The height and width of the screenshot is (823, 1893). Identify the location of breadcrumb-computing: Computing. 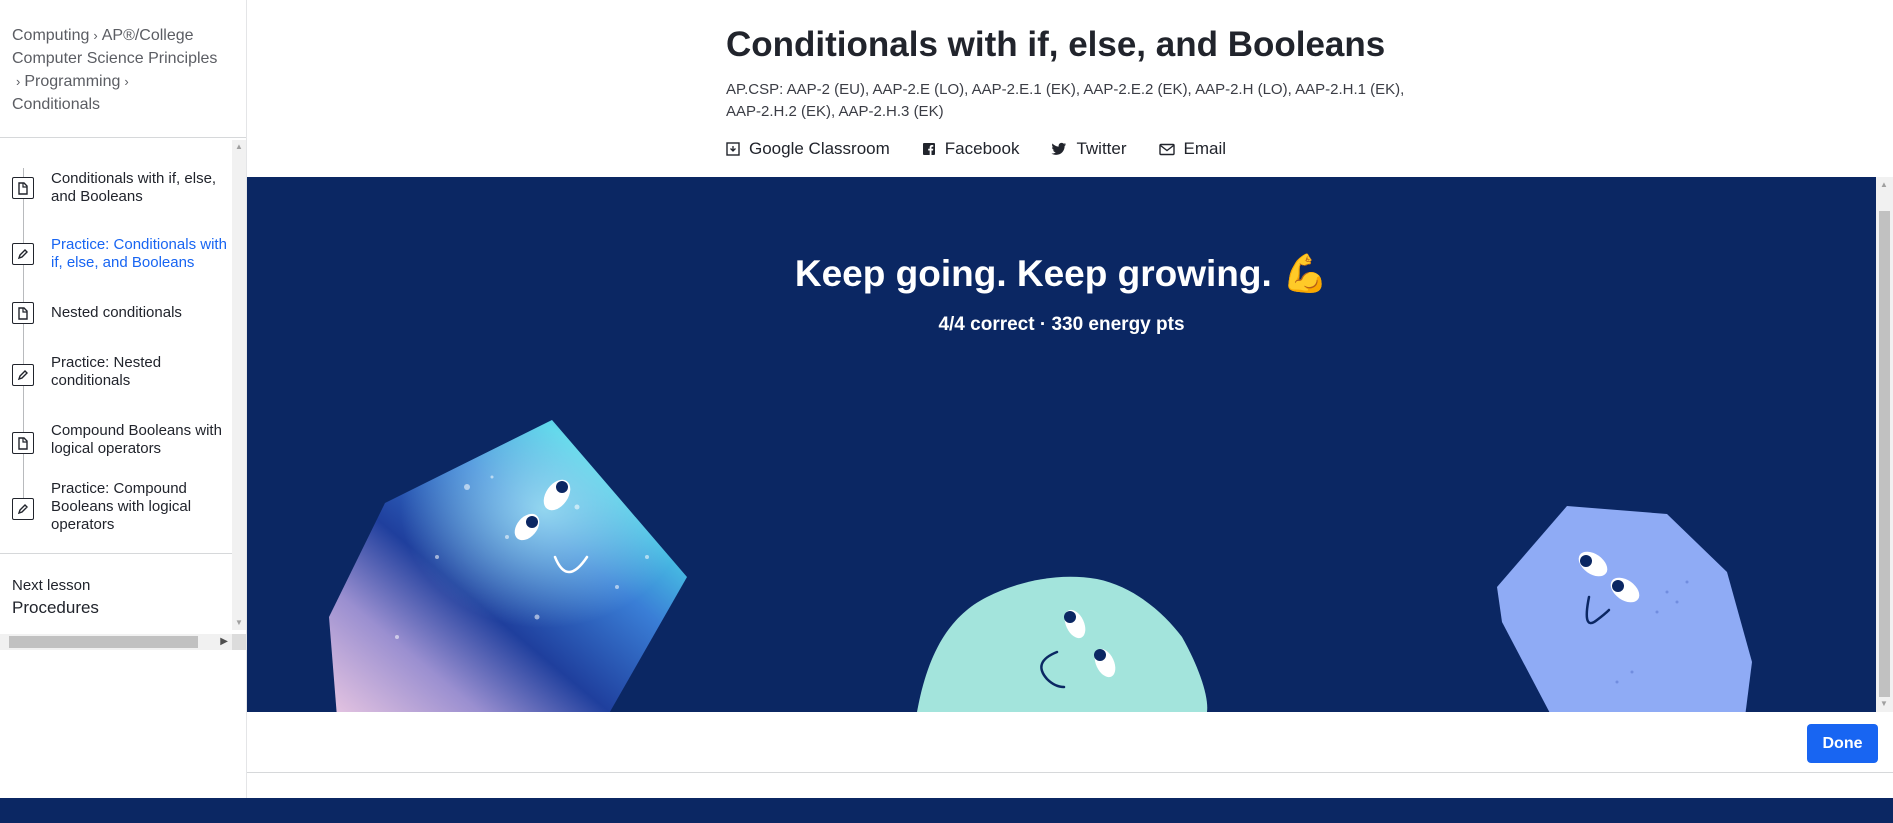
(50, 35).